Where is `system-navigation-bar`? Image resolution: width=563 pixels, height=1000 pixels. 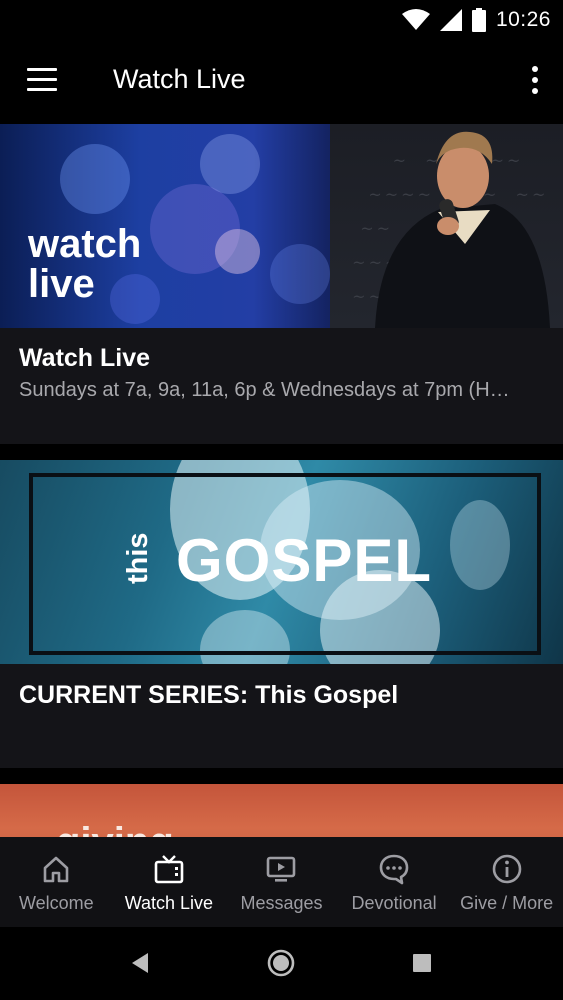 system-navigation-bar is located at coordinates (281, 963).